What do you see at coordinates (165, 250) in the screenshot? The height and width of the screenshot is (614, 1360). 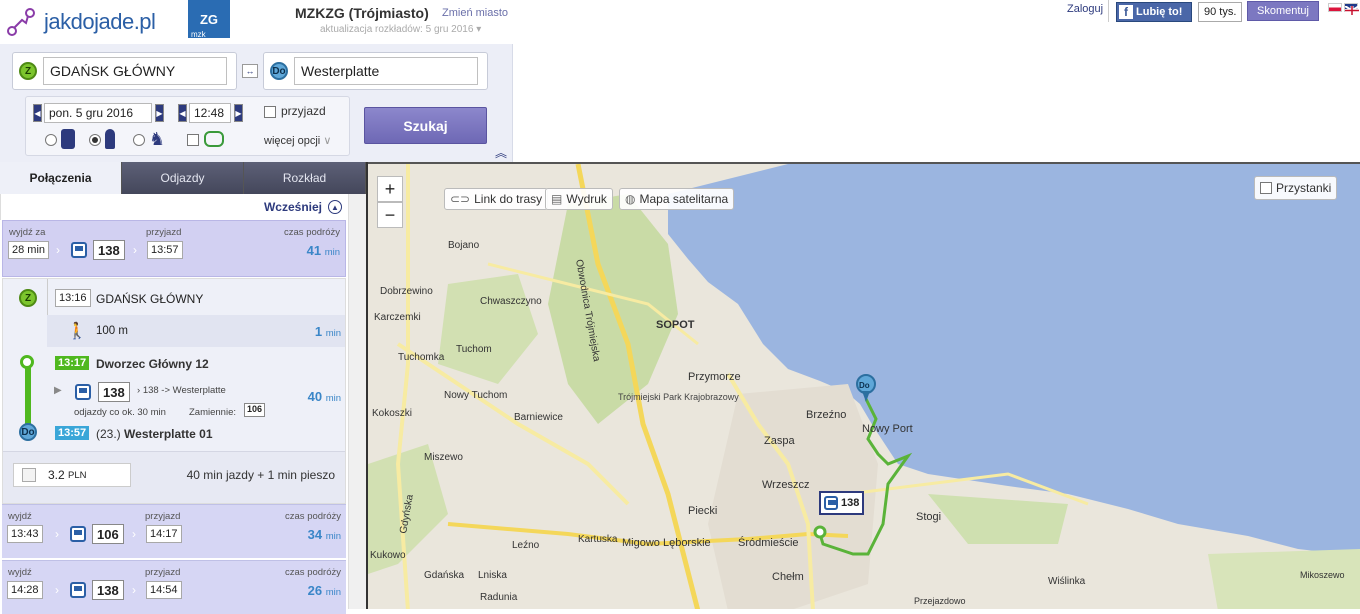 I see `arrive-time: 13:57` at bounding box center [165, 250].